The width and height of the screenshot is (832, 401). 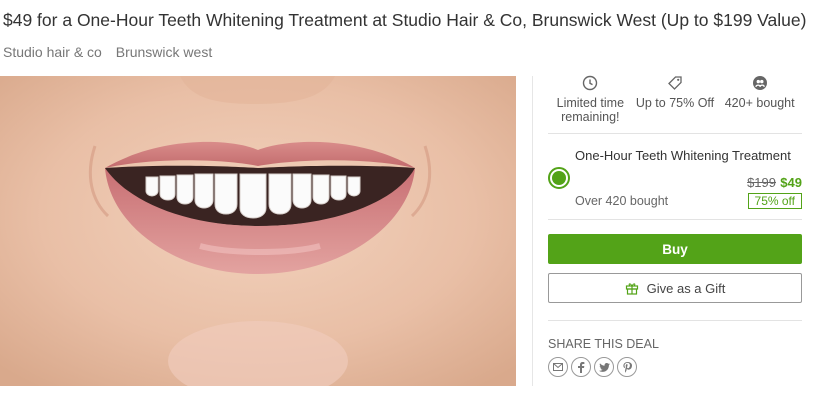 What do you see at coordinates (52, 52) in the screenshot?
I see `merchant-link: Studio hair & co` at bounding box center [52, 52].